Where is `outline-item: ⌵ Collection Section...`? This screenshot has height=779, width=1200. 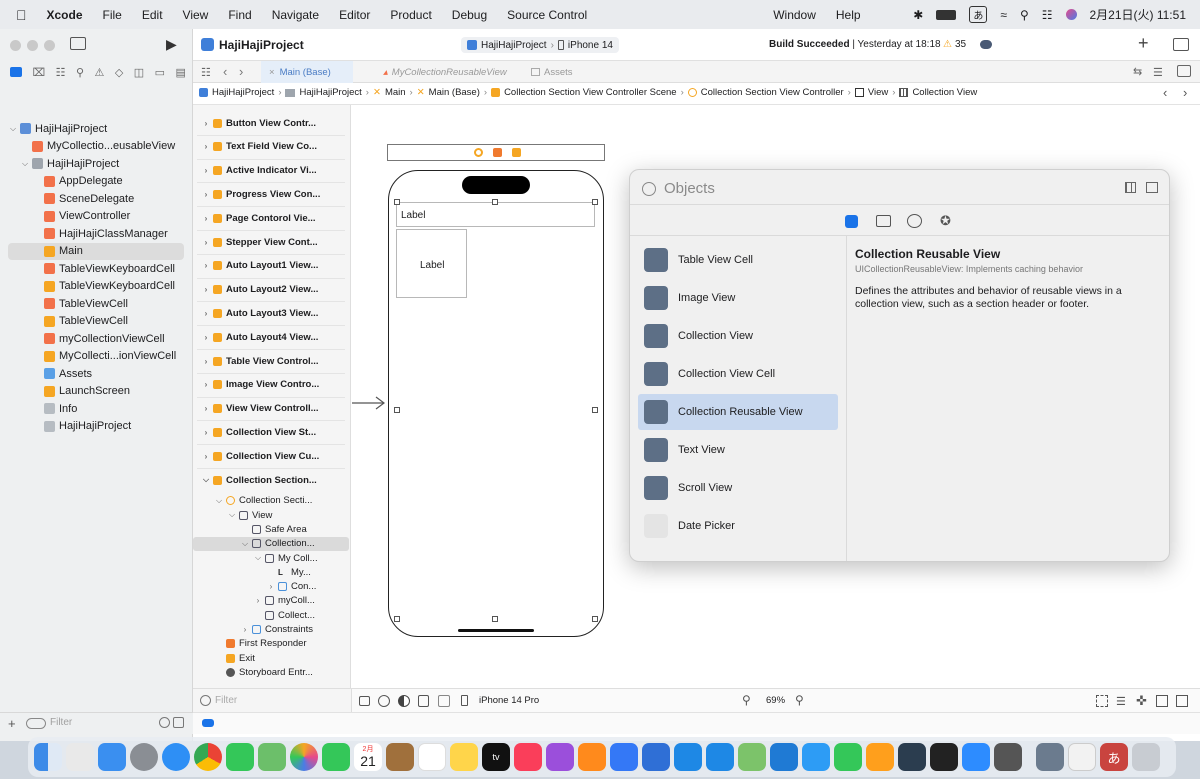 outline-item: ⌵ Collection Section... is located at coordinates (271, 480).